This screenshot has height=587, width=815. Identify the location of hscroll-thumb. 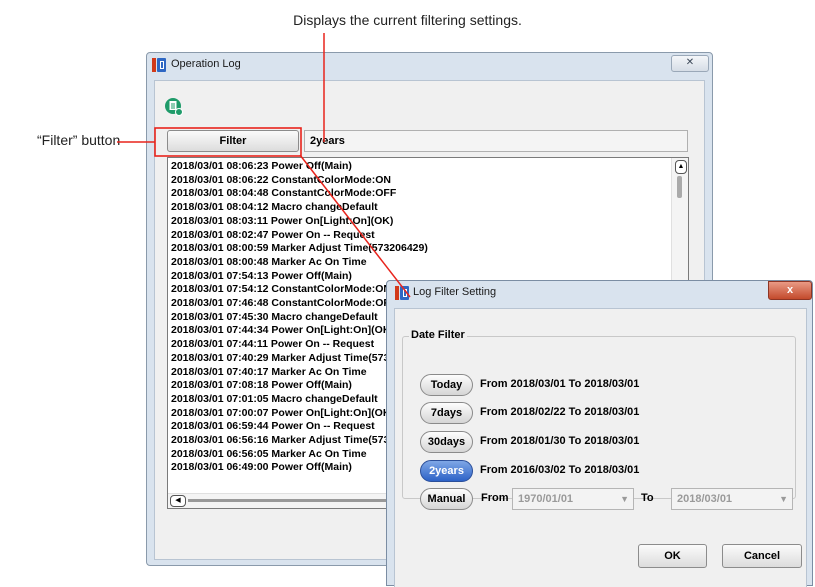
(288, 500).